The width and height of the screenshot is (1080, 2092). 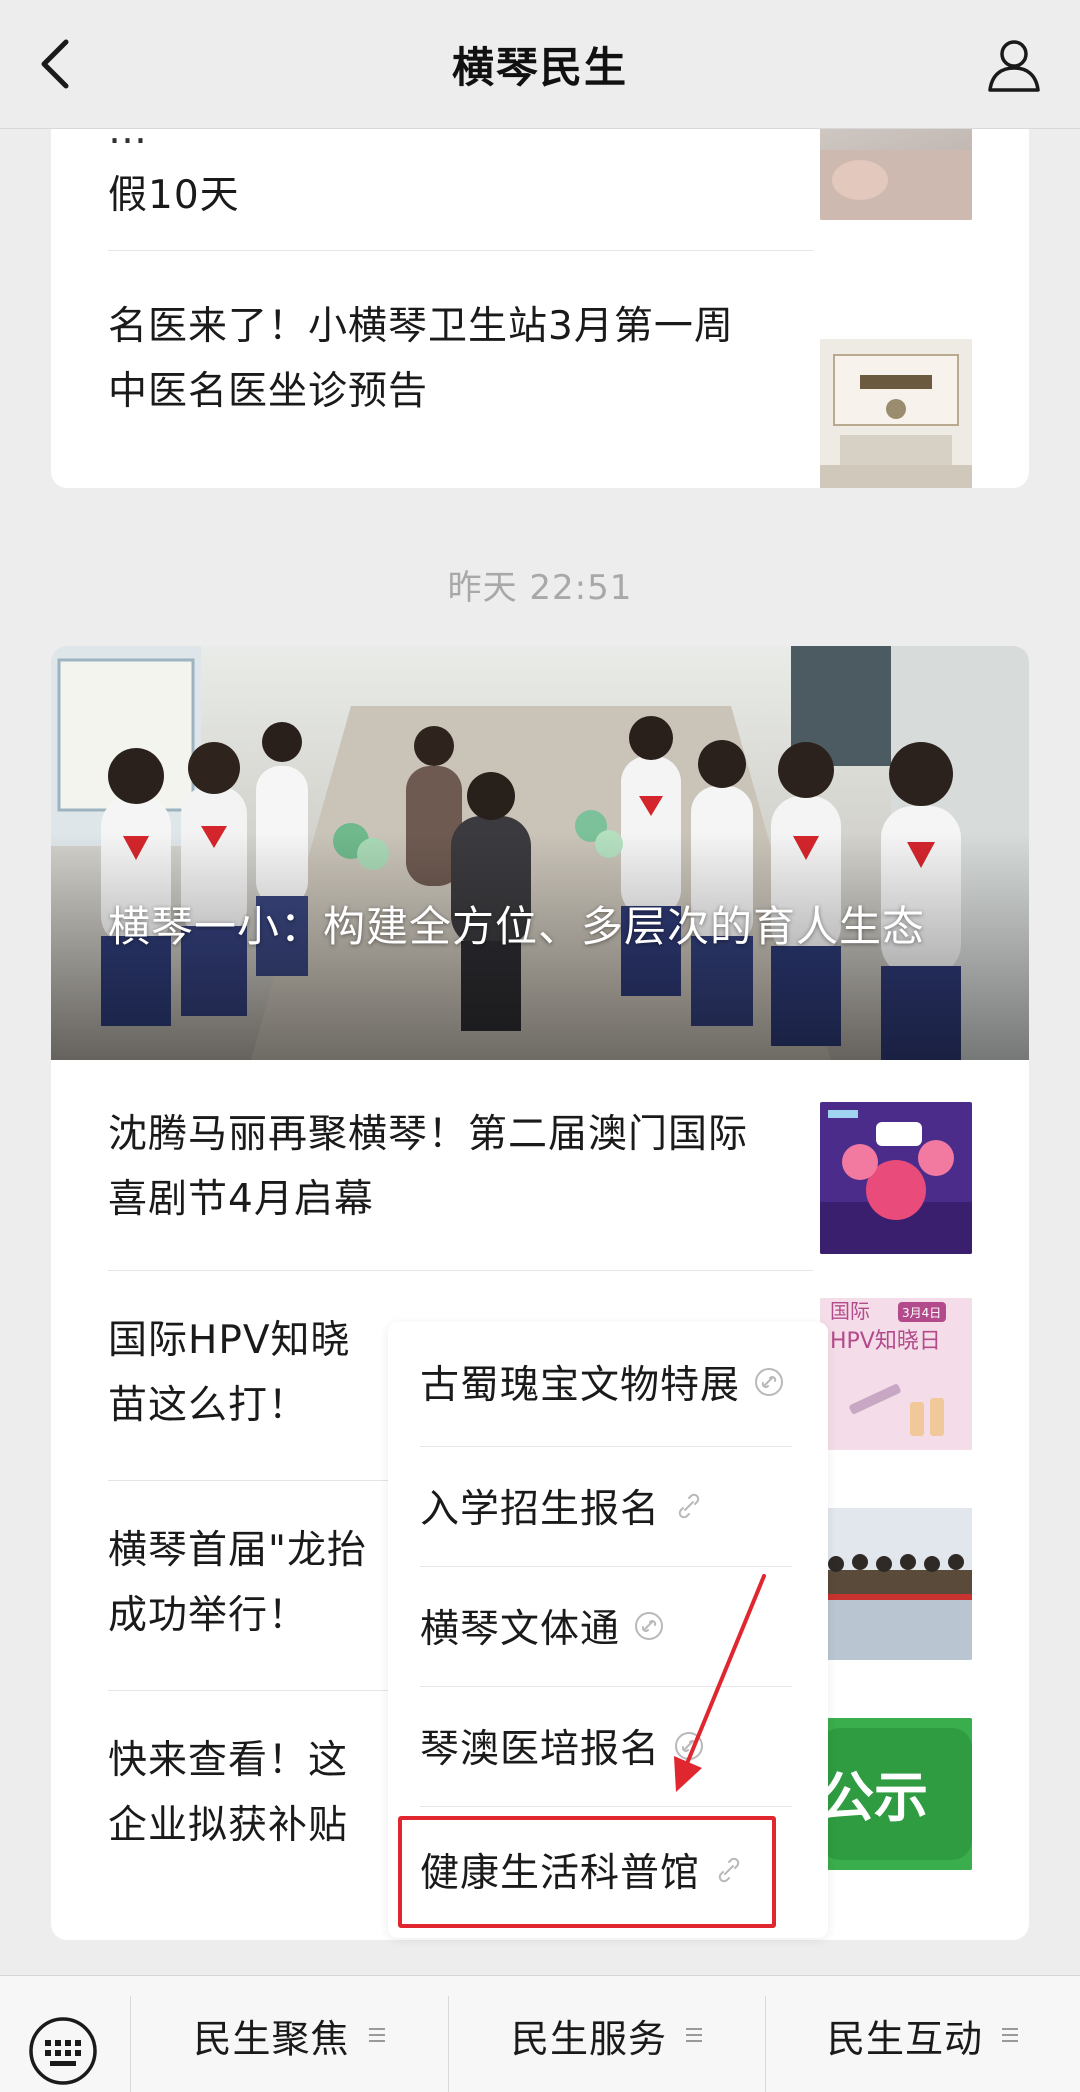 What do you see at coordinates (1014, 64) in the screenshot?
I see `user-profile-icon` at bounding box center [1014, 64].